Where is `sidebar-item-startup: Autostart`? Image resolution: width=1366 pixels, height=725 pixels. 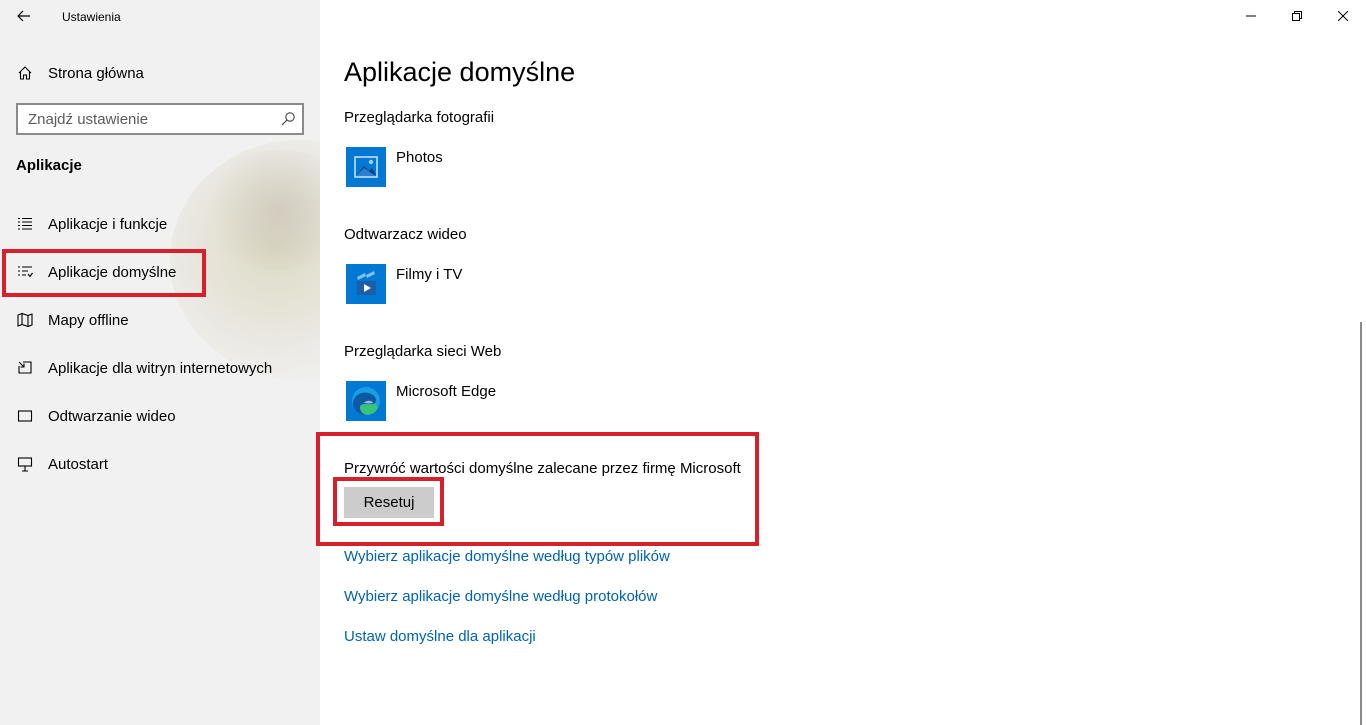
sidebar-item-startup: Autostart is located at coordinates (160, 464).